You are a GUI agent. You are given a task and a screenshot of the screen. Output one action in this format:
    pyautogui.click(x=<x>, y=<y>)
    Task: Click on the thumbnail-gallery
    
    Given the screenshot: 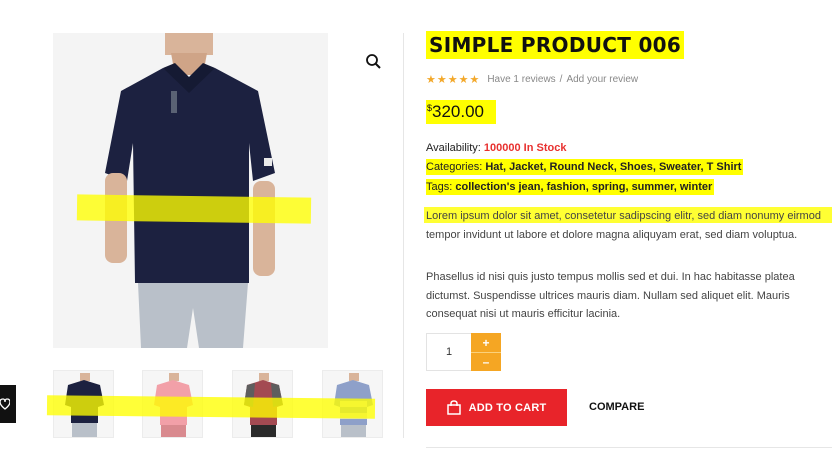 What is the action you would take?
    pyautogui.click(x=218, y=404)
    